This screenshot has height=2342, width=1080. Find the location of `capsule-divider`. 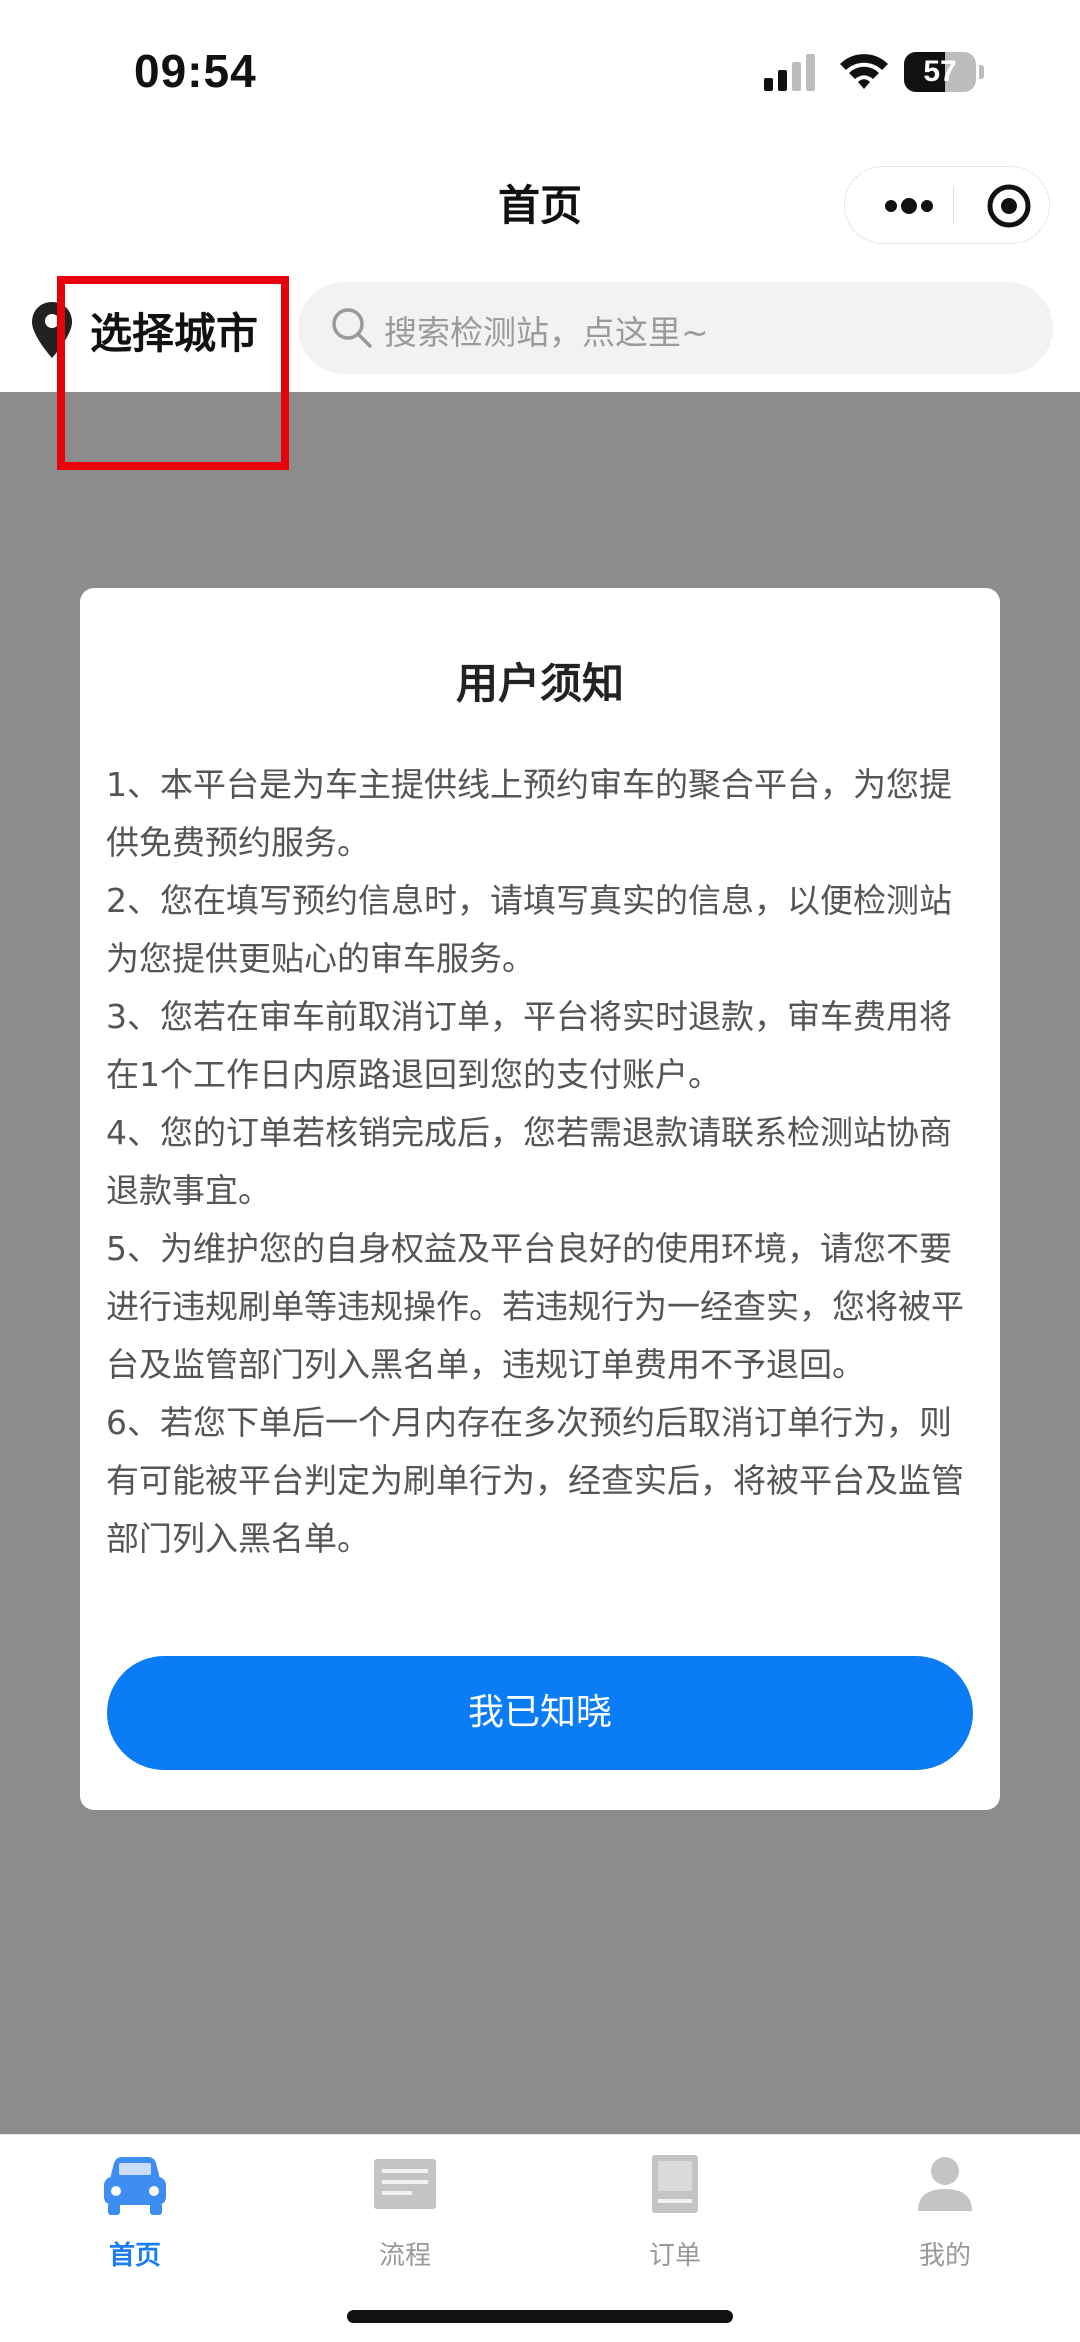

capsule-divider is located at coordinates (953, 206).